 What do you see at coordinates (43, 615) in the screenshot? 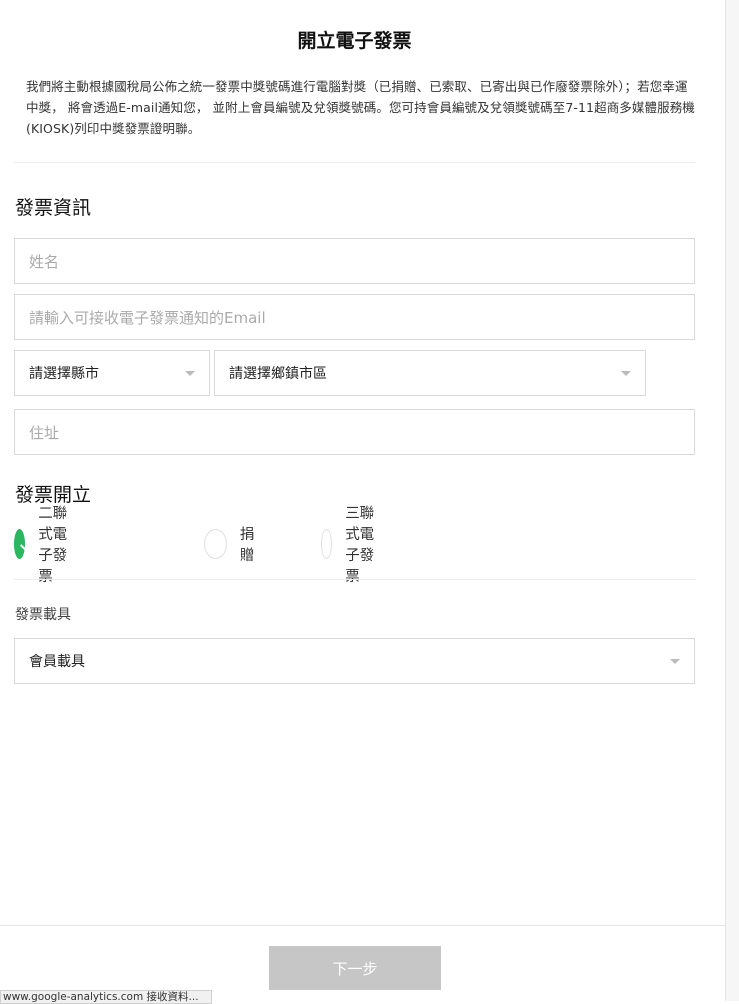
I see `carrier-label: 發票載具` at bounding box center [43, 615].